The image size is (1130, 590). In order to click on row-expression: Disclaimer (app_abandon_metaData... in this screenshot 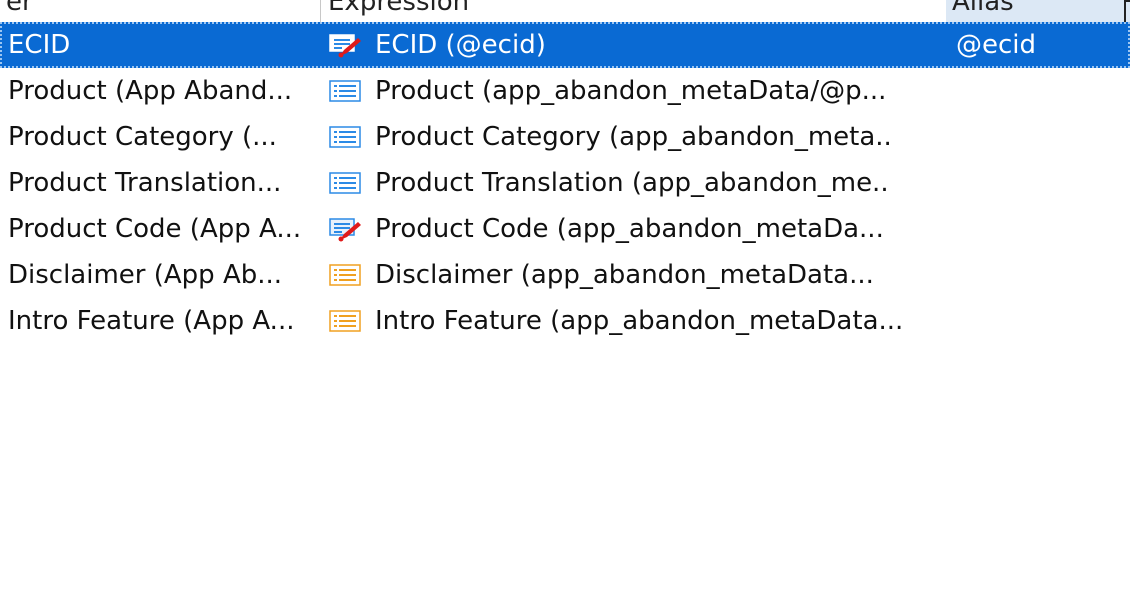, I will do `click(624, 275)`.